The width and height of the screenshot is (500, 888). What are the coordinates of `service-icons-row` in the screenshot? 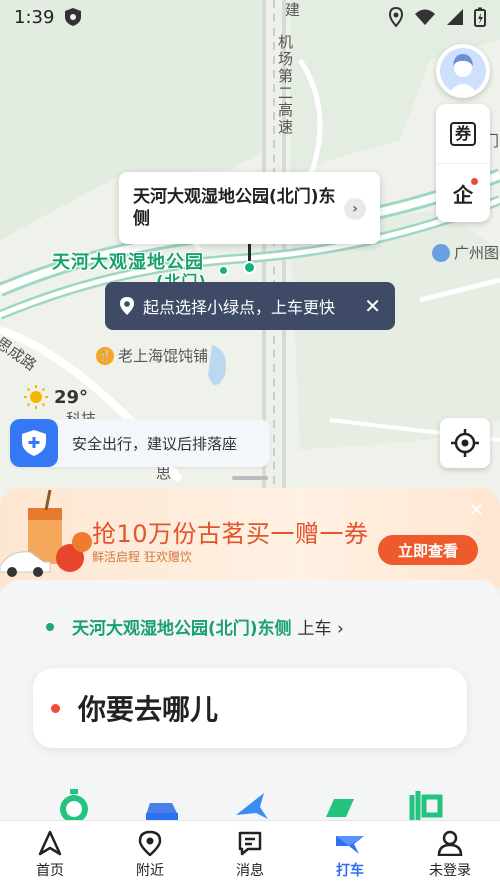 It's located at (250, 805).